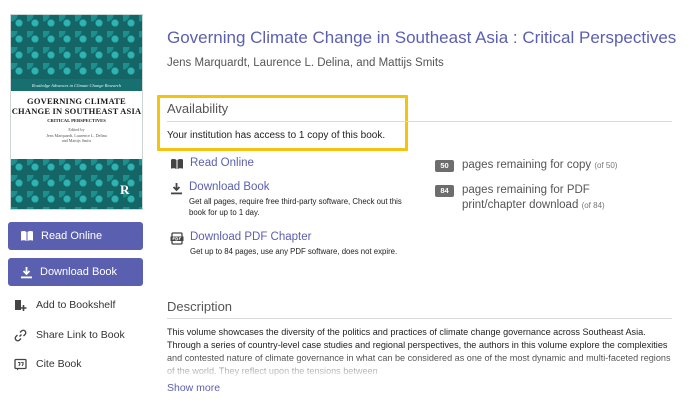 Image resolution: width=700 pixels, height=405 pixels. Describe the element at coordinates (200, 306) in the screenshot. I see `description-heading: Description` at that location.